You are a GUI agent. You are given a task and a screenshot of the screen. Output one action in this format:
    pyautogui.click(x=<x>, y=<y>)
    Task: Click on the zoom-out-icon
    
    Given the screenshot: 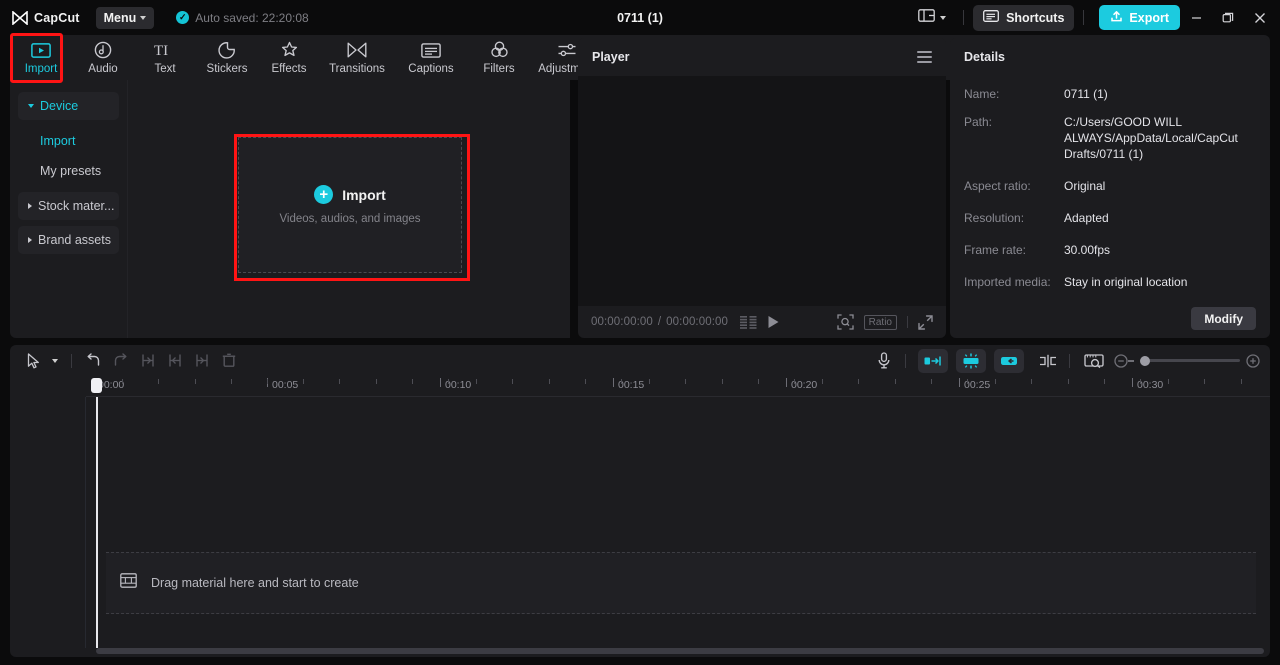 What is the action you would take?
    pyautogui.click(x=1121, y=360)
    